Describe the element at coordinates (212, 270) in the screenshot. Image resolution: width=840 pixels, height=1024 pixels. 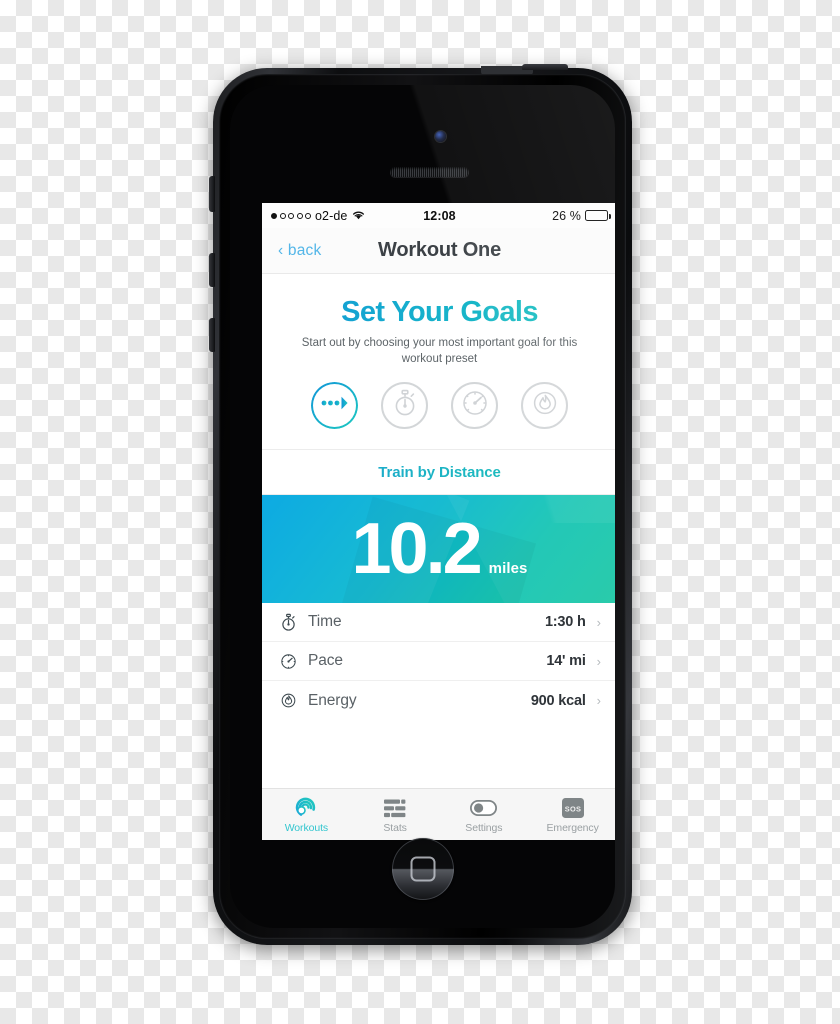
I see `volume-up-button` at that location.